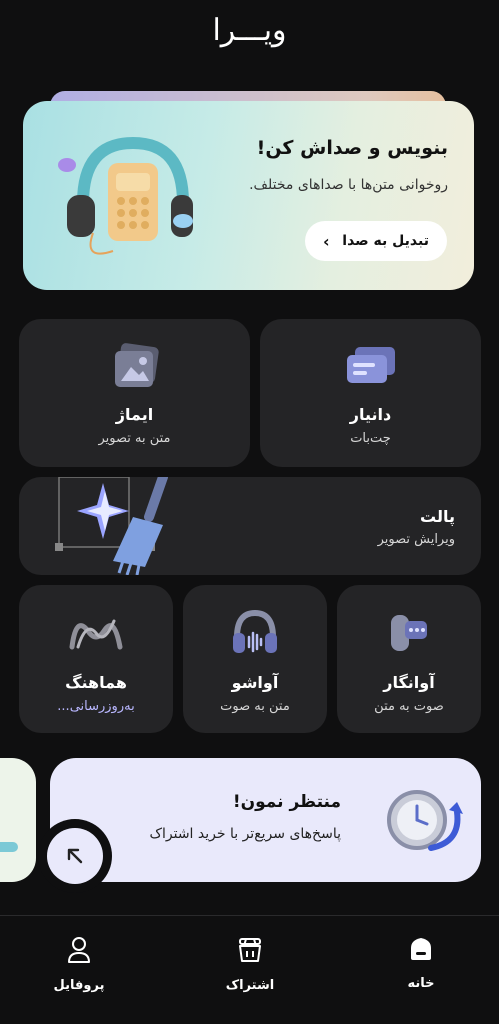 This screenshot has width=499, height=1024. What do you see at coordinates (255, 631) in the screenshot?
I see `headphones-icon` at bounding box center [255, 631].